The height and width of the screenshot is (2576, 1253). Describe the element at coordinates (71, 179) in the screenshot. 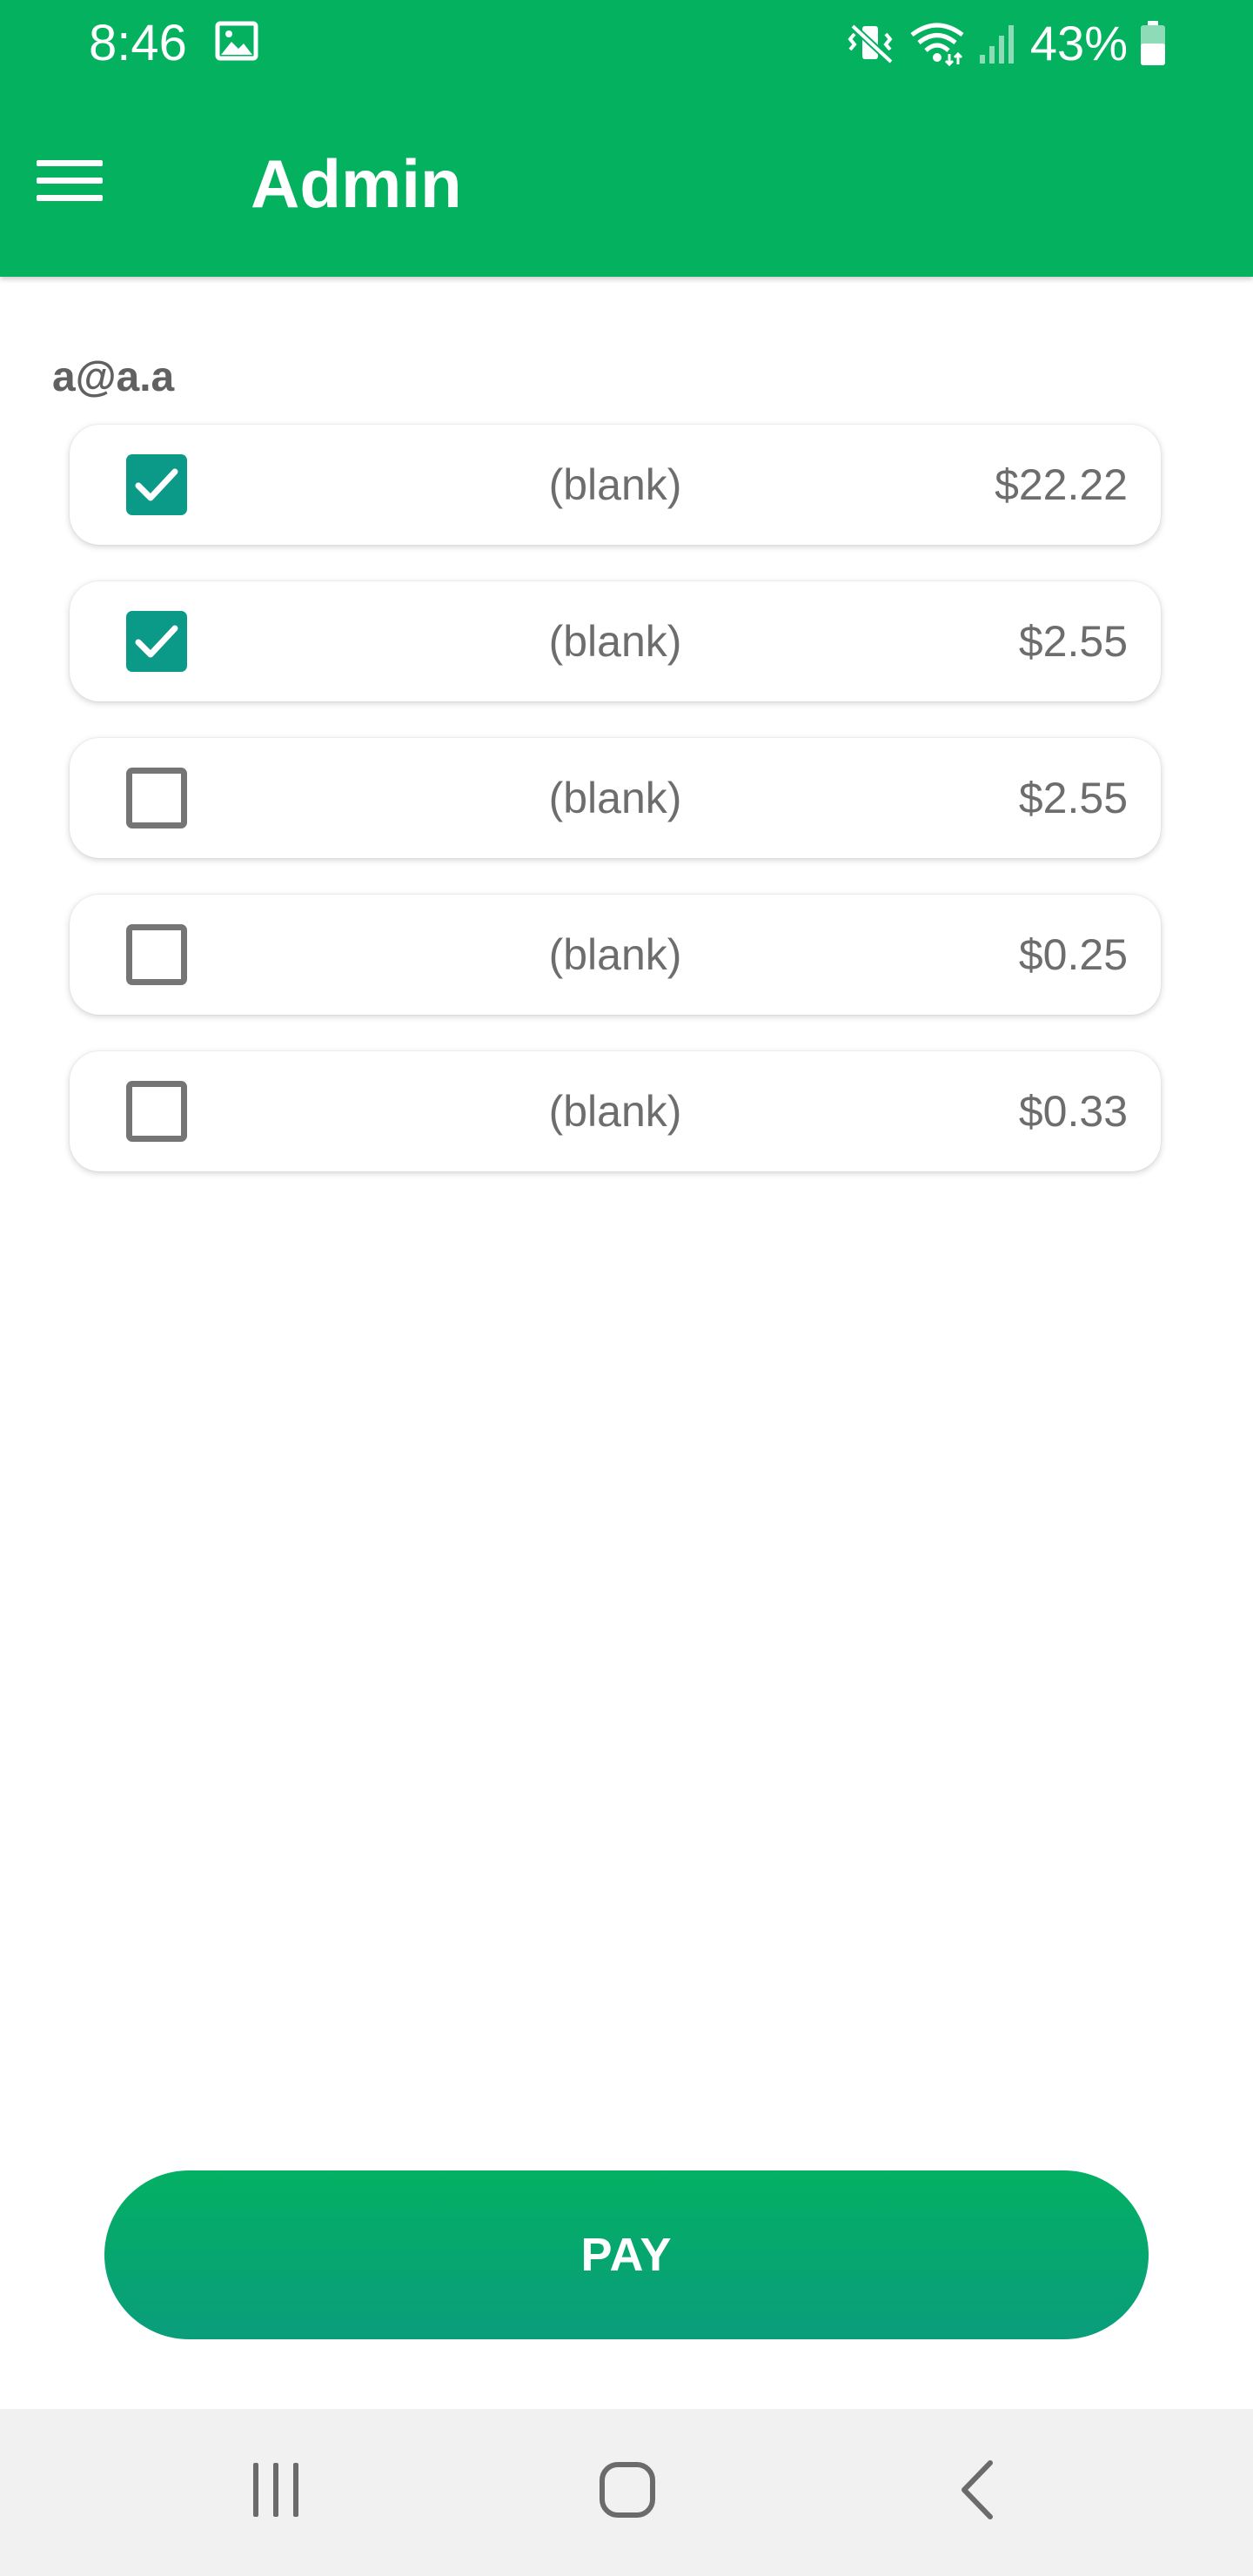

I see `menu-icon` at that location.